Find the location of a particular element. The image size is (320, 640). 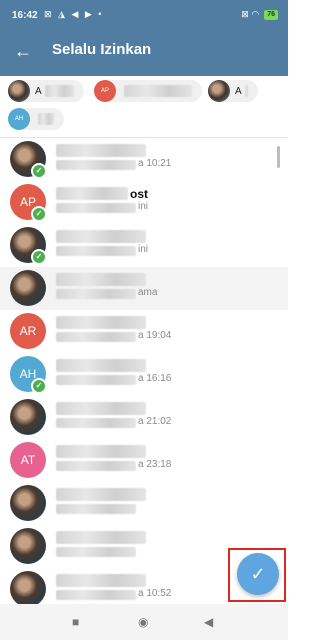

header: 16:42 ⊠ ◮ ◀ ▶ • ⊠ ◠ 76 ← Selalu Izinkan is located at coordinates (144, 38).